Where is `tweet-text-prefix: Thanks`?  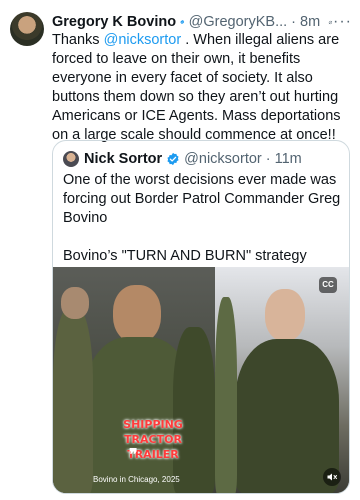 tweet-text-prefix: Thanks is located at coordinates (78, 40).